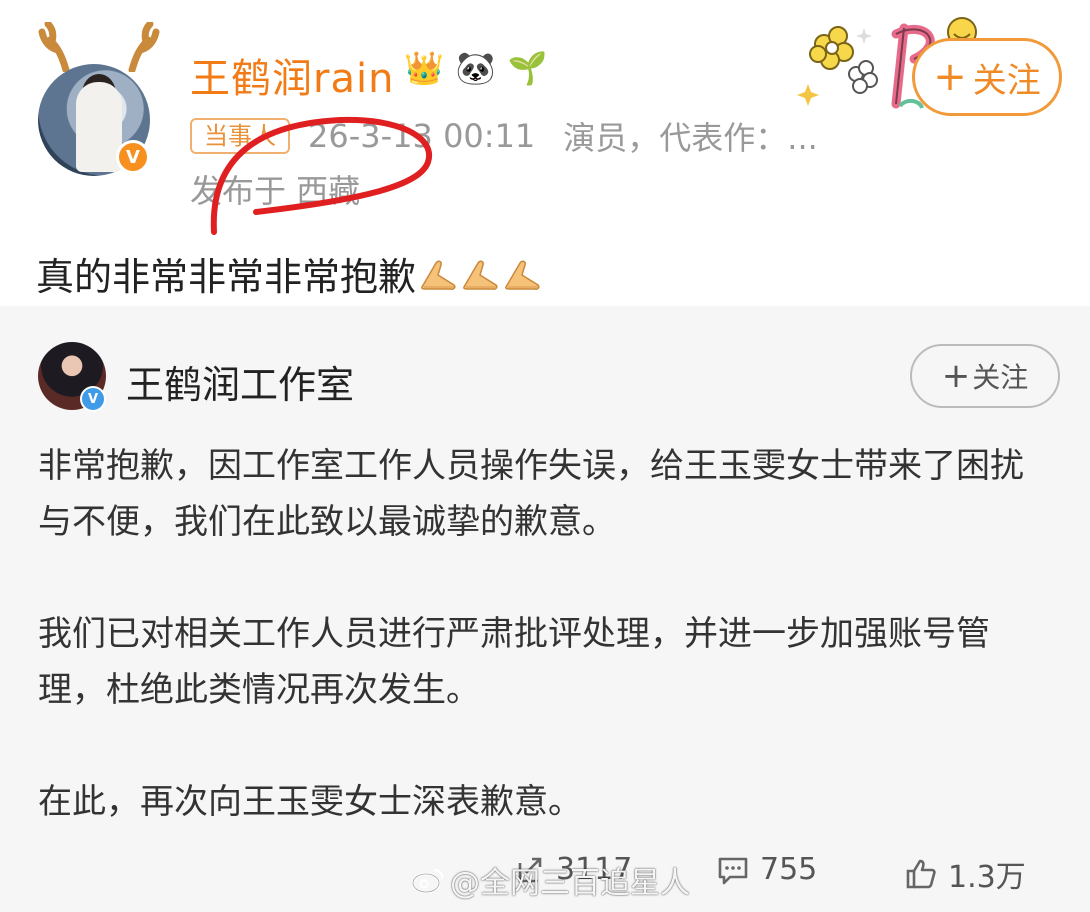 Image resolution: width=1090 pixels, height=912 pixels. What do you see at coordinates (987, 877) in the screenshot?
I see `like-count: 1.3万` at bounding box center [987, 877].